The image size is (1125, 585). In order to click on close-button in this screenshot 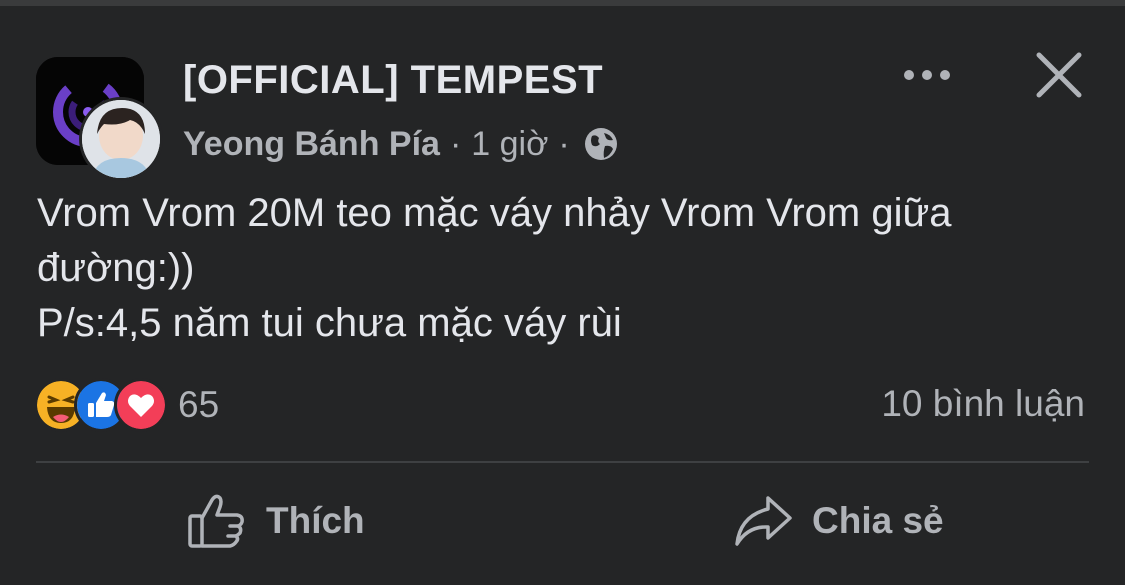, I will do `click(1059, 75)`.